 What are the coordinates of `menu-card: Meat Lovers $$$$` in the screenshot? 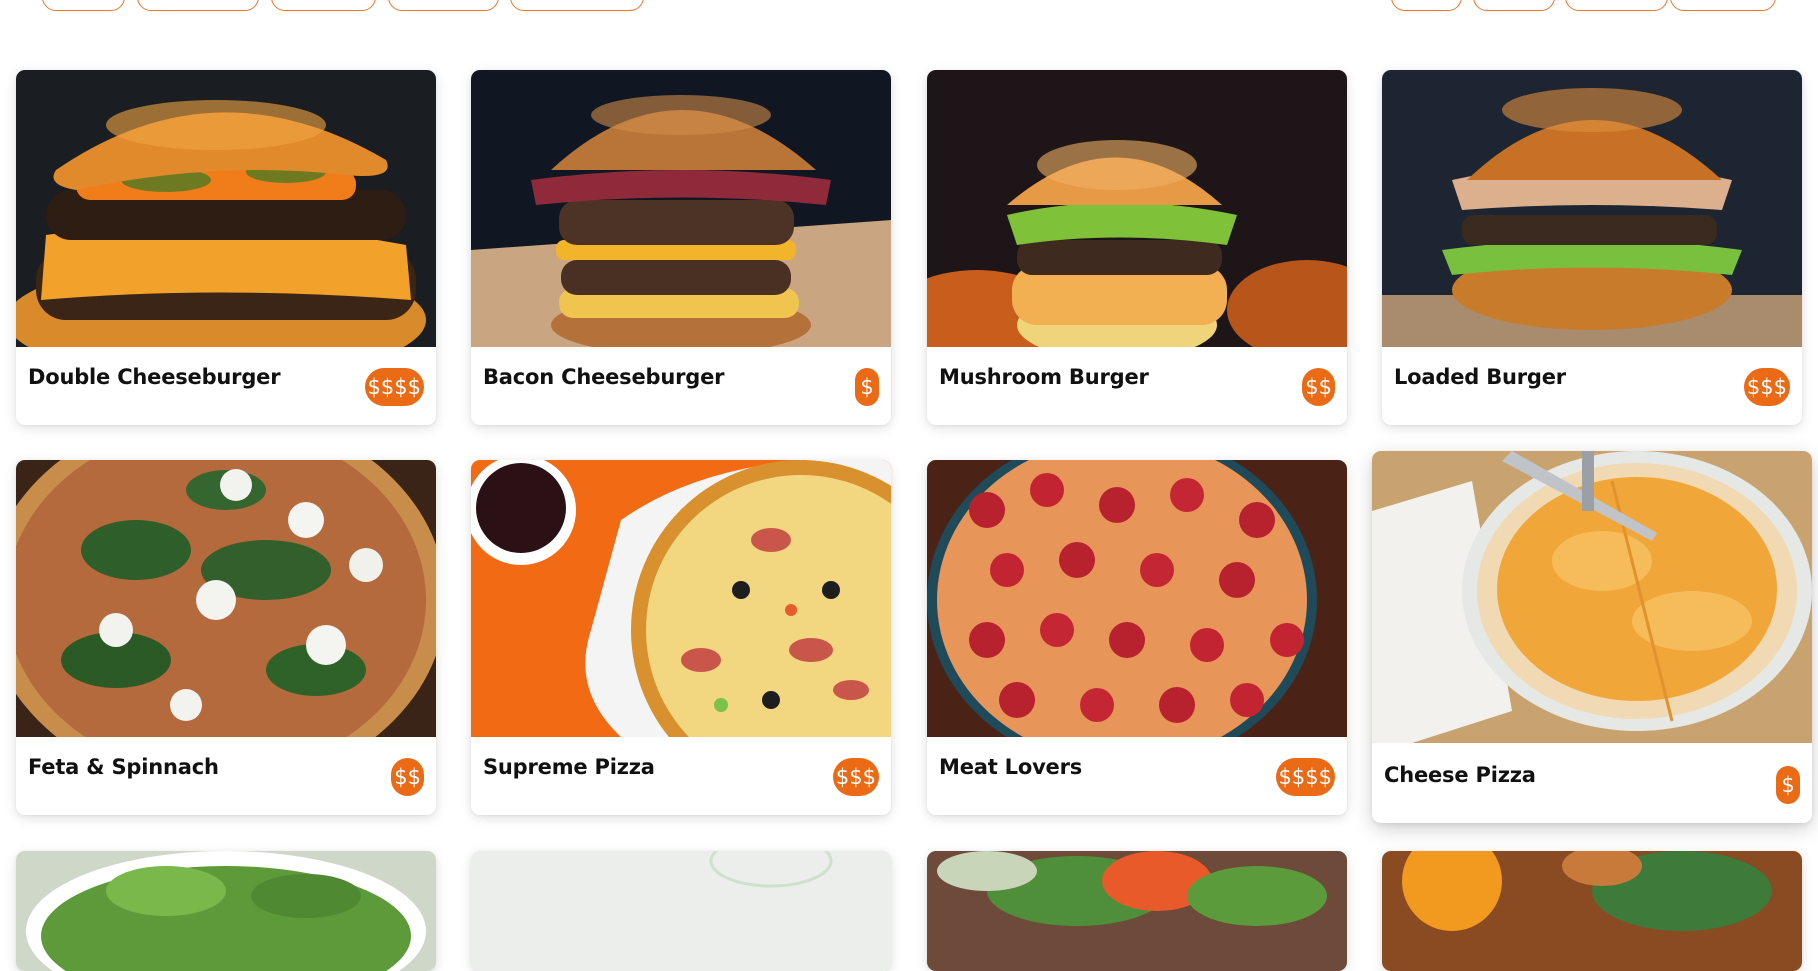 It's located at (1137, 637).